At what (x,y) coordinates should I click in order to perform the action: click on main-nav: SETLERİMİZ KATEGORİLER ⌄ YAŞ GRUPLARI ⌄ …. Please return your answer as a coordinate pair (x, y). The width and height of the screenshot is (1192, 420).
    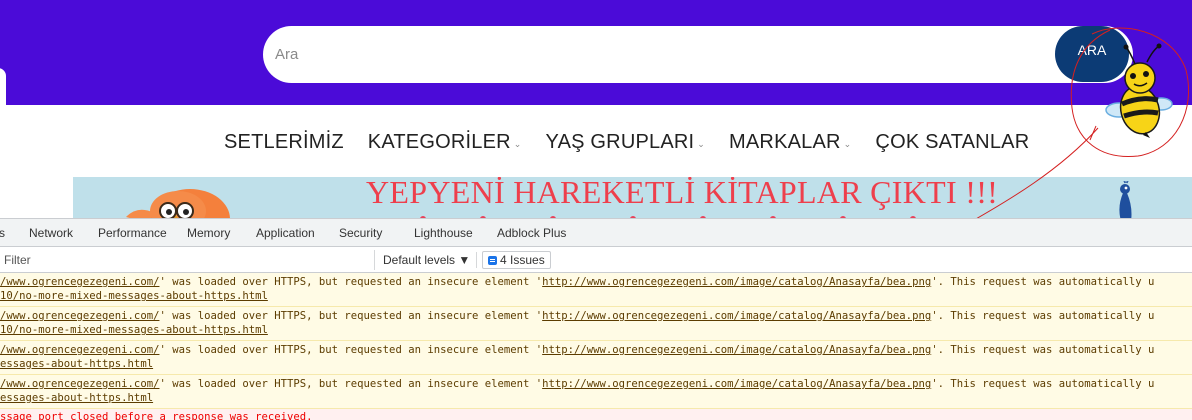
    Looking at the image, I should click on (626, 142).